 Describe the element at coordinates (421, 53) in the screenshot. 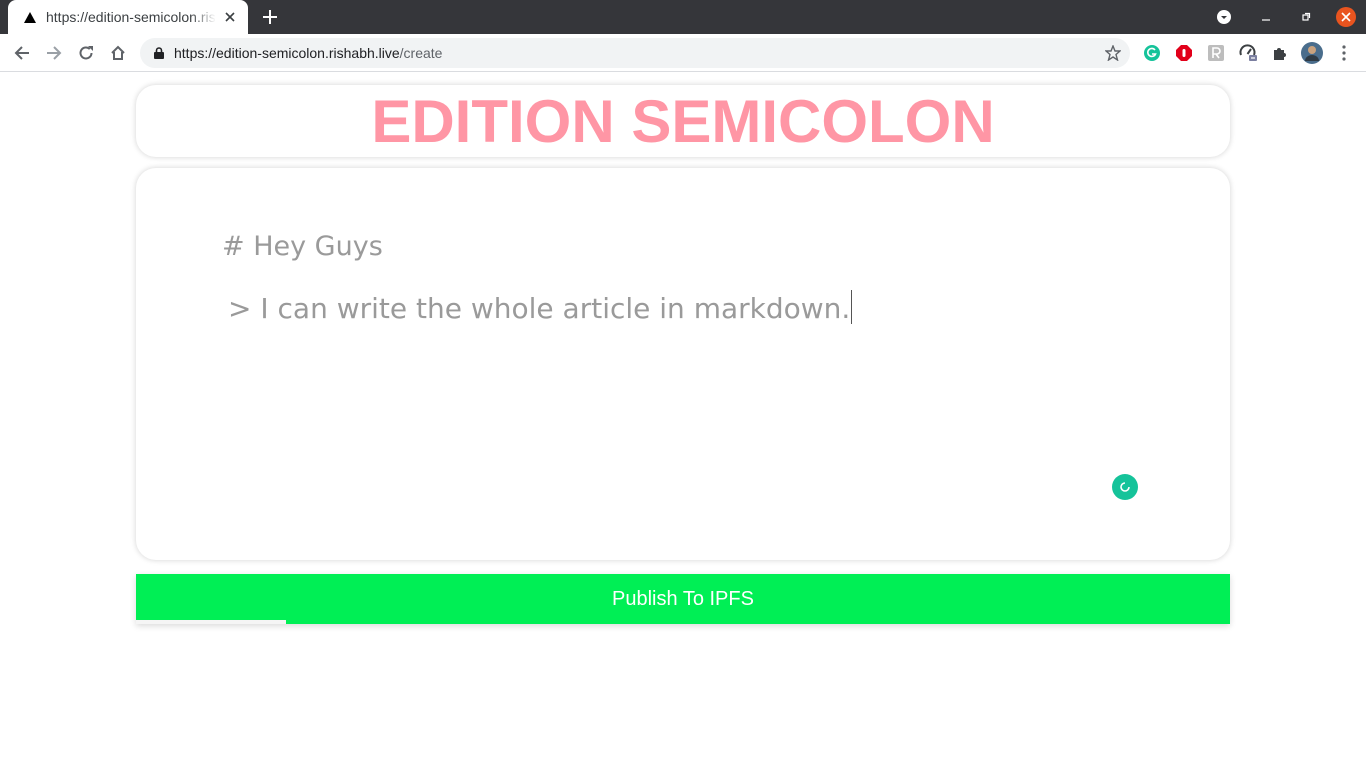

I see `url-path: /create` at that location.